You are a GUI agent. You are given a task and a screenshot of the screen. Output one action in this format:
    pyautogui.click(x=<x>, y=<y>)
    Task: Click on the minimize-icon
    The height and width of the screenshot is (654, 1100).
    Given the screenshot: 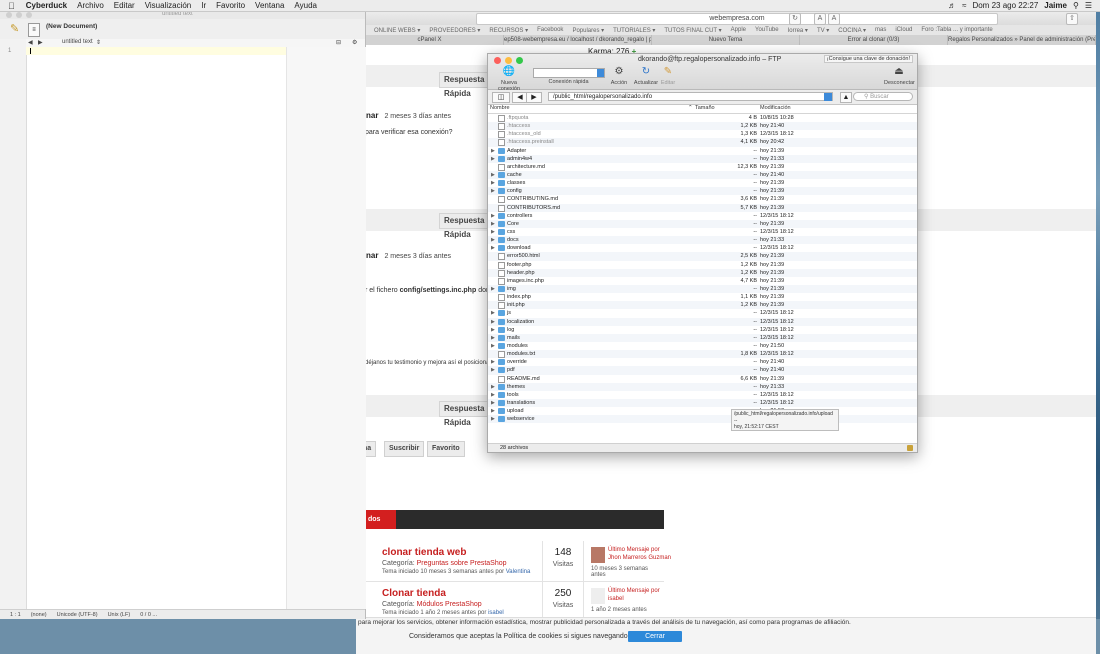 What is the action you would take?
    pyautogui.click(x=19, y=15)
    